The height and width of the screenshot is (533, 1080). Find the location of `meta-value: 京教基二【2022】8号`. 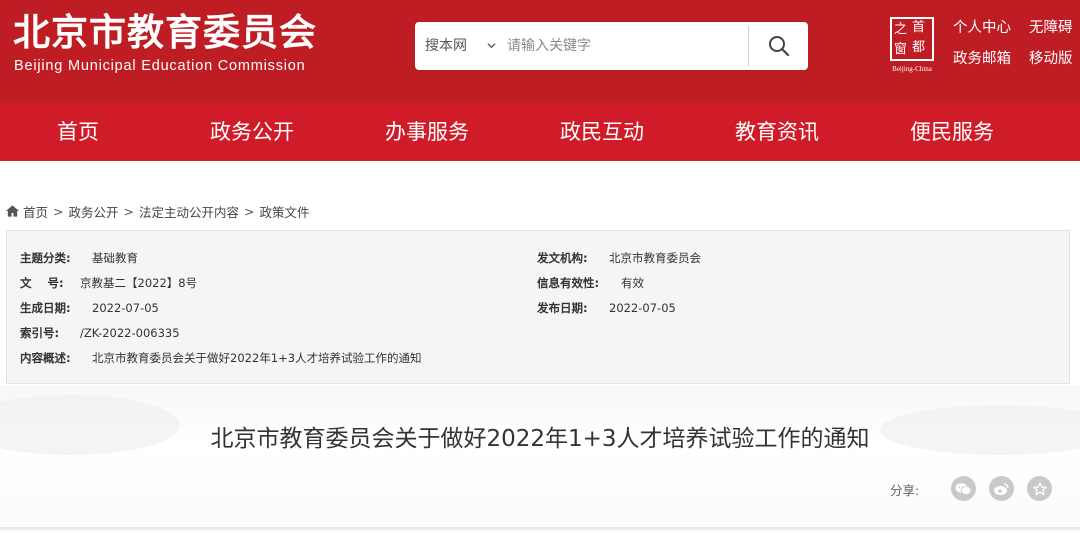

meta-value: 京教基二【2022】8号 is located at coordinates (139, 283).